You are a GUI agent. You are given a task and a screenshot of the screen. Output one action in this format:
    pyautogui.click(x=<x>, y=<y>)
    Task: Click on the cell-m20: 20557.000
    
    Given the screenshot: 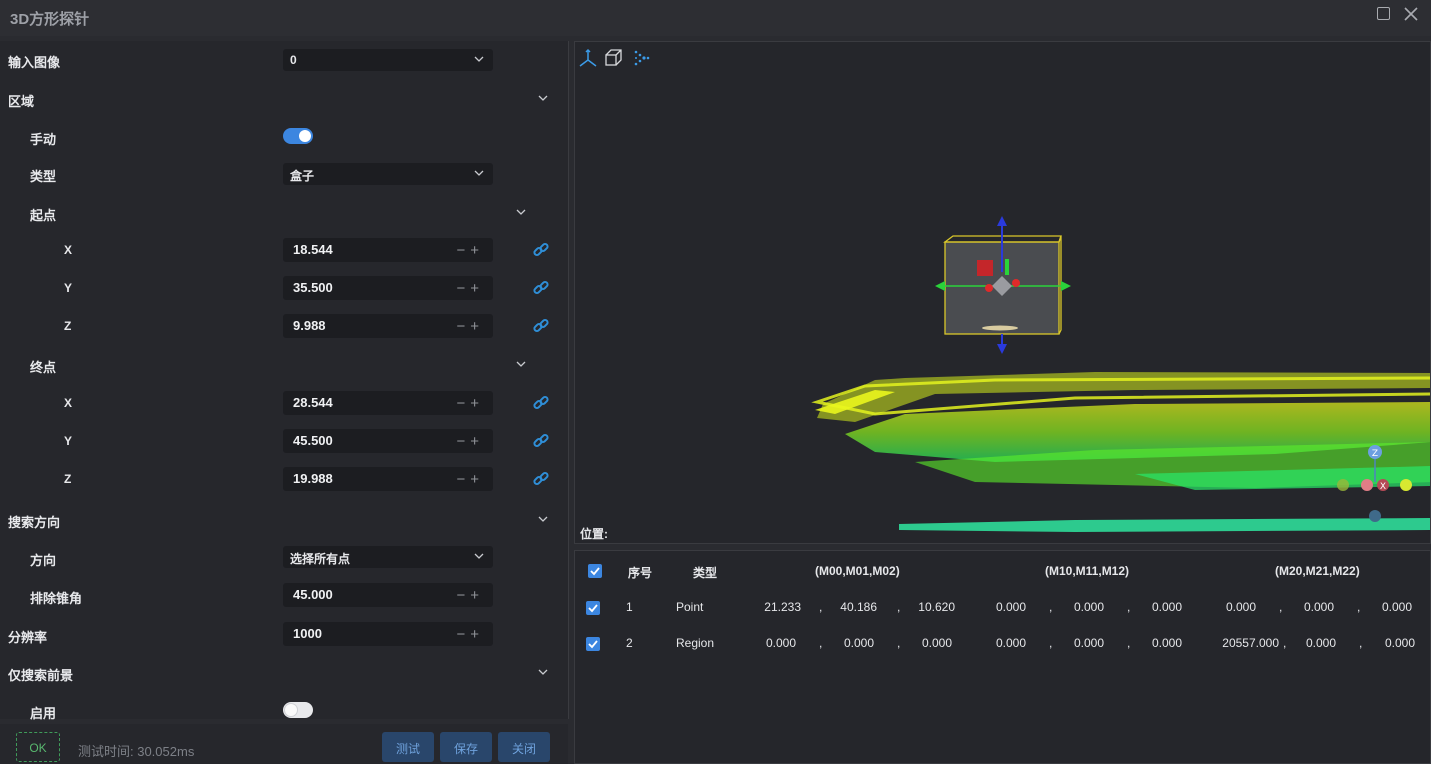 What is the action you would take?
    pyautogui.click(x=1250, y=643)
    